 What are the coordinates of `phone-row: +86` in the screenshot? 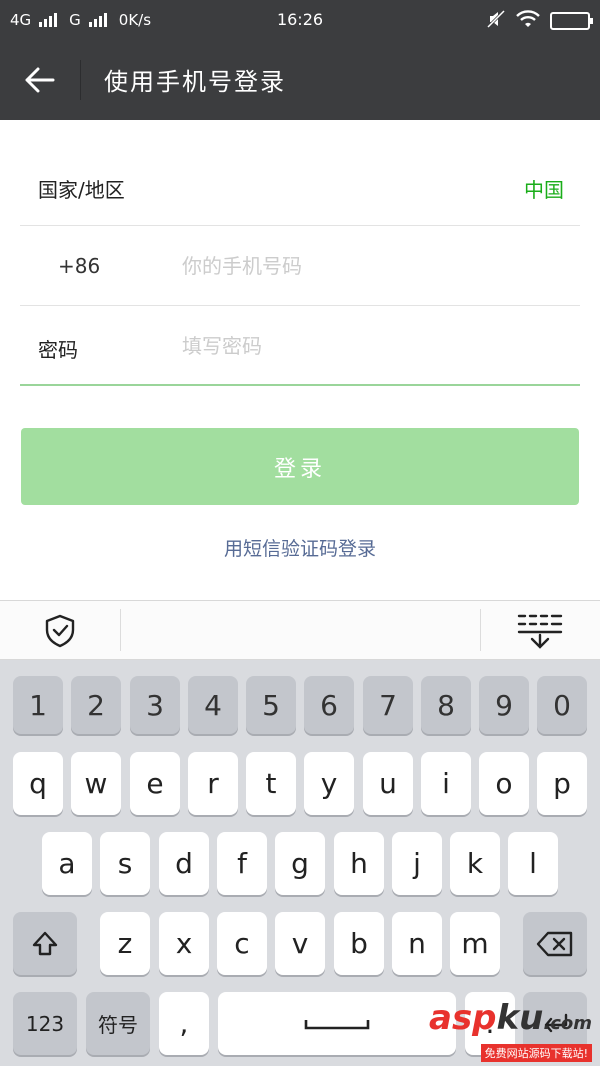 It's located at (300, 266).